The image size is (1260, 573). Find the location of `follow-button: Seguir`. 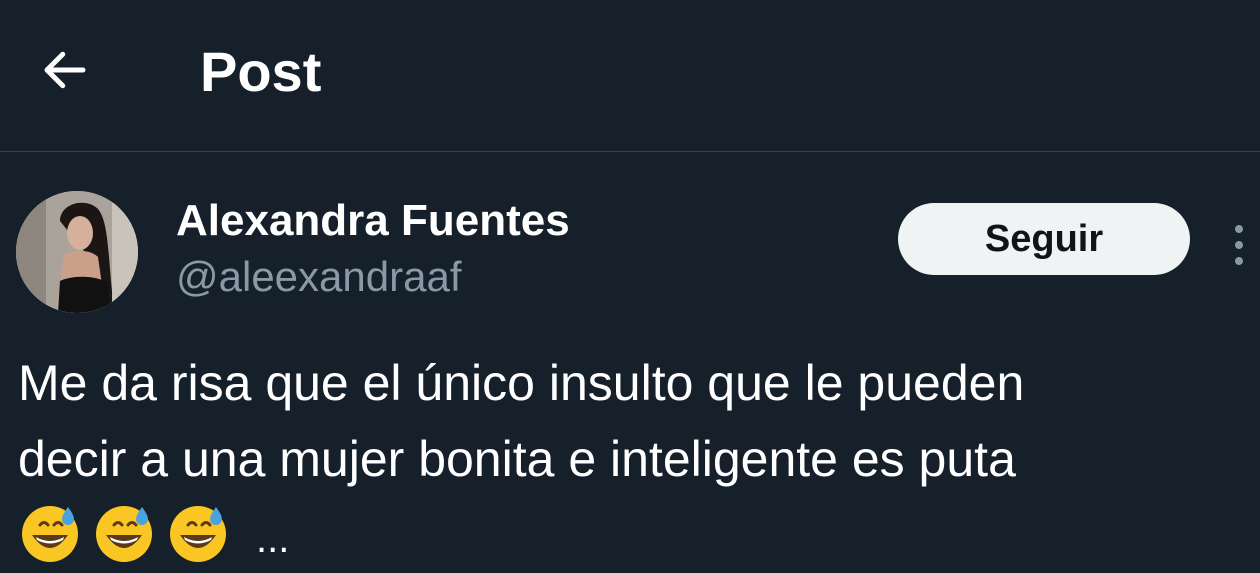

follow-button: Seguir is located at coordinates (1044, 239).